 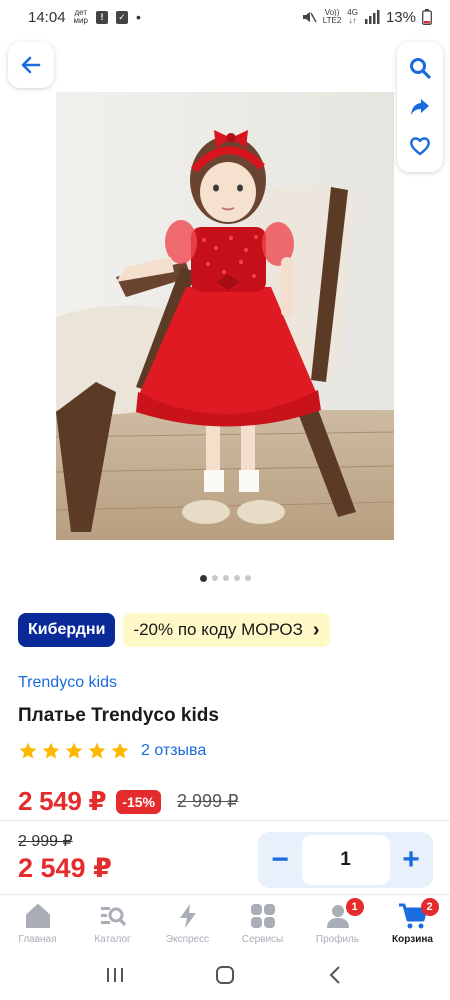 I want to click on promo-campaign-badge: Кибердни, so click(x=67, y=630).